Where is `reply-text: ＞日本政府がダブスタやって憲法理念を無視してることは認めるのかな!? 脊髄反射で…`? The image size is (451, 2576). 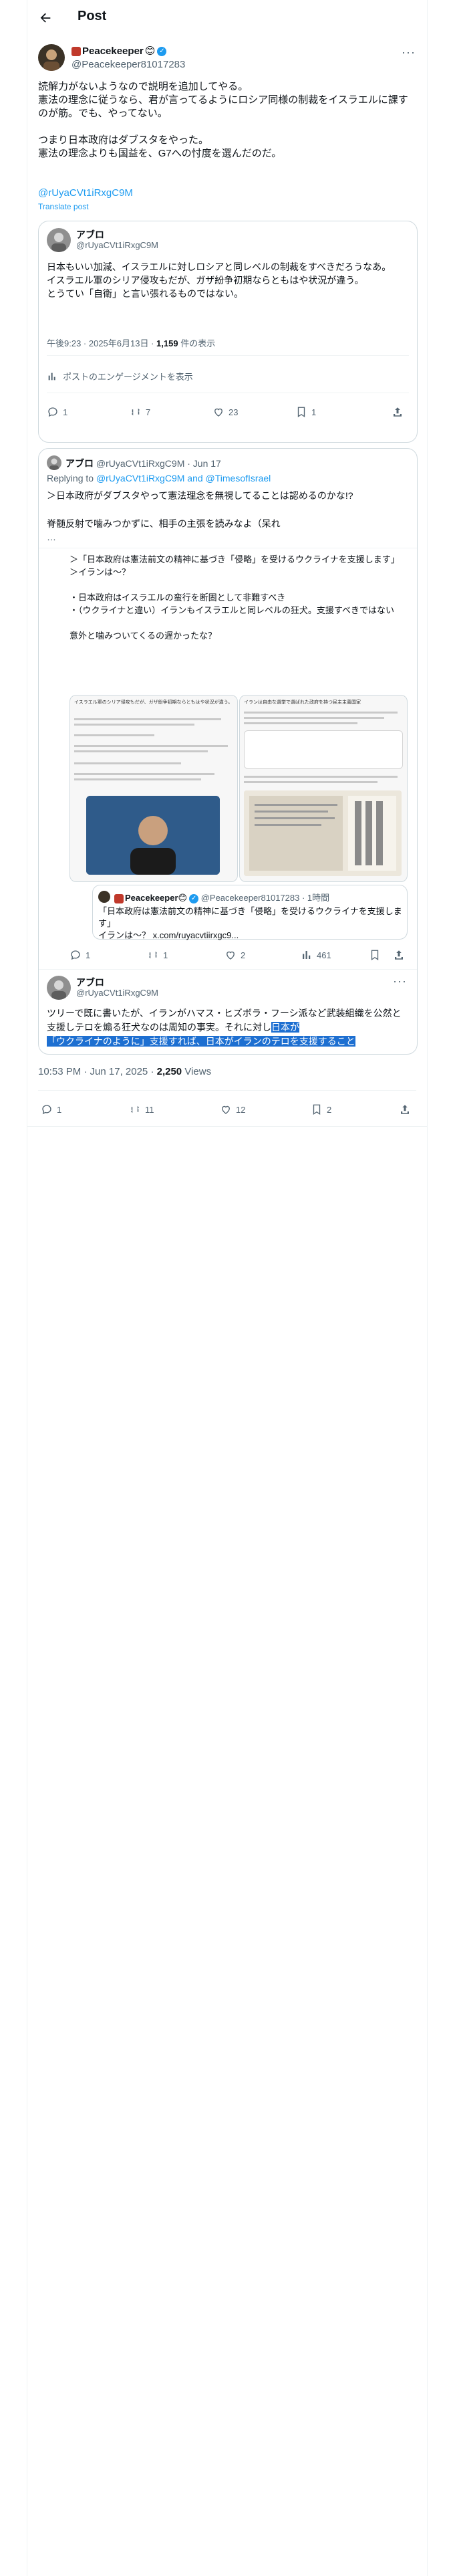
reply-text: ＞日本政府がダブスタやって憲法理念を無視してることは認めるのかな!? 脊髄反射で… is located at coordinates (200, 510).